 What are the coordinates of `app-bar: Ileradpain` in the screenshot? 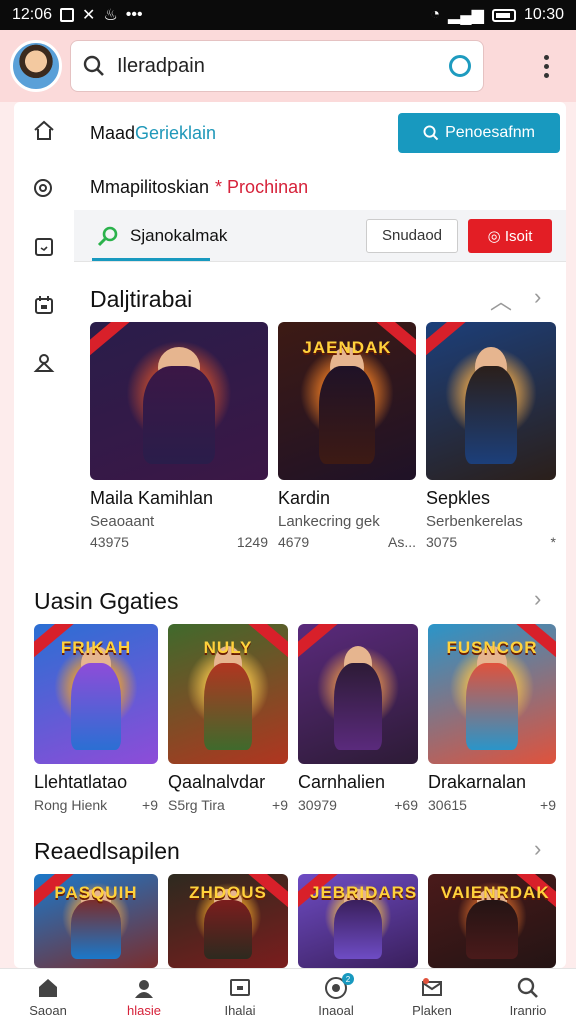 It's located at (288, 66).